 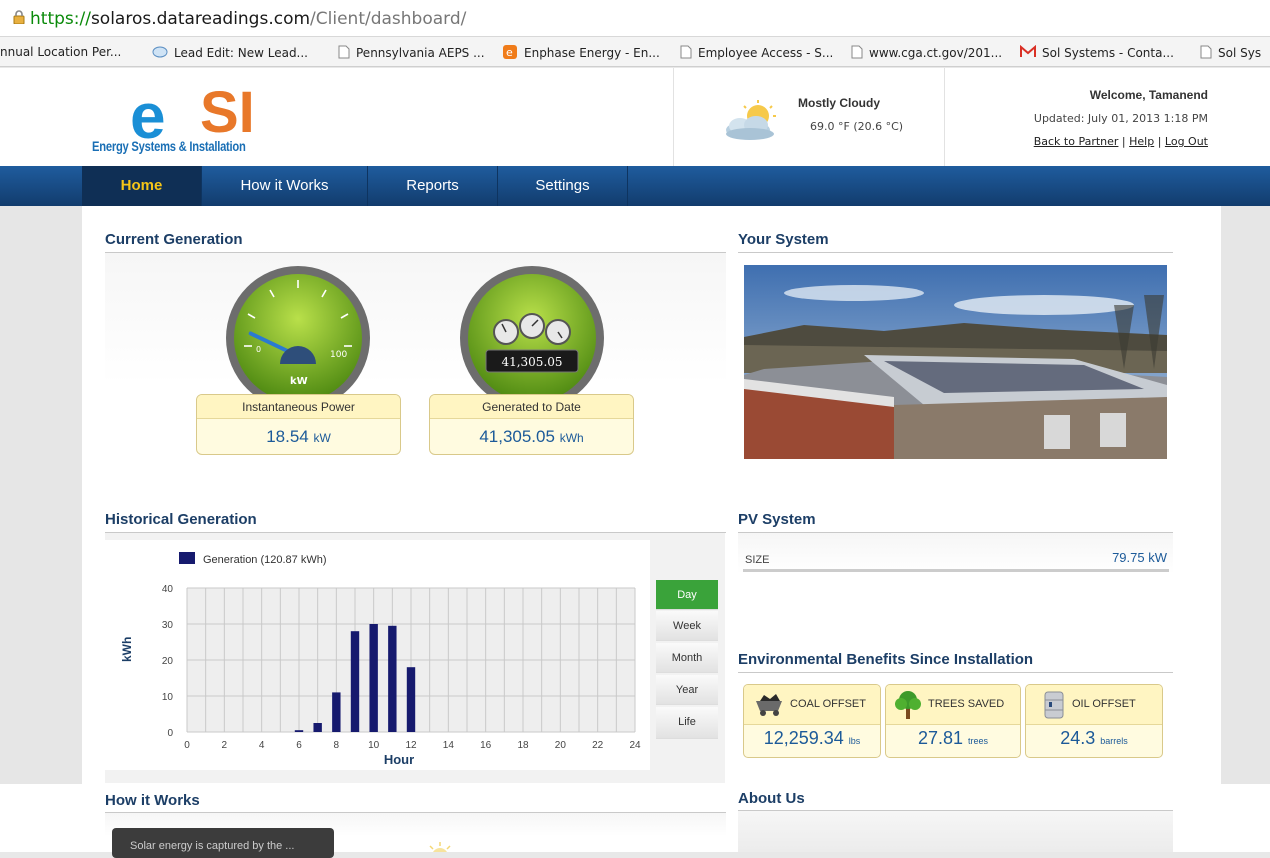 What do you see at coordinates (783, 239) in the screenshot?
I see `your-system-title: Your System` at bounding box center [783, 239].